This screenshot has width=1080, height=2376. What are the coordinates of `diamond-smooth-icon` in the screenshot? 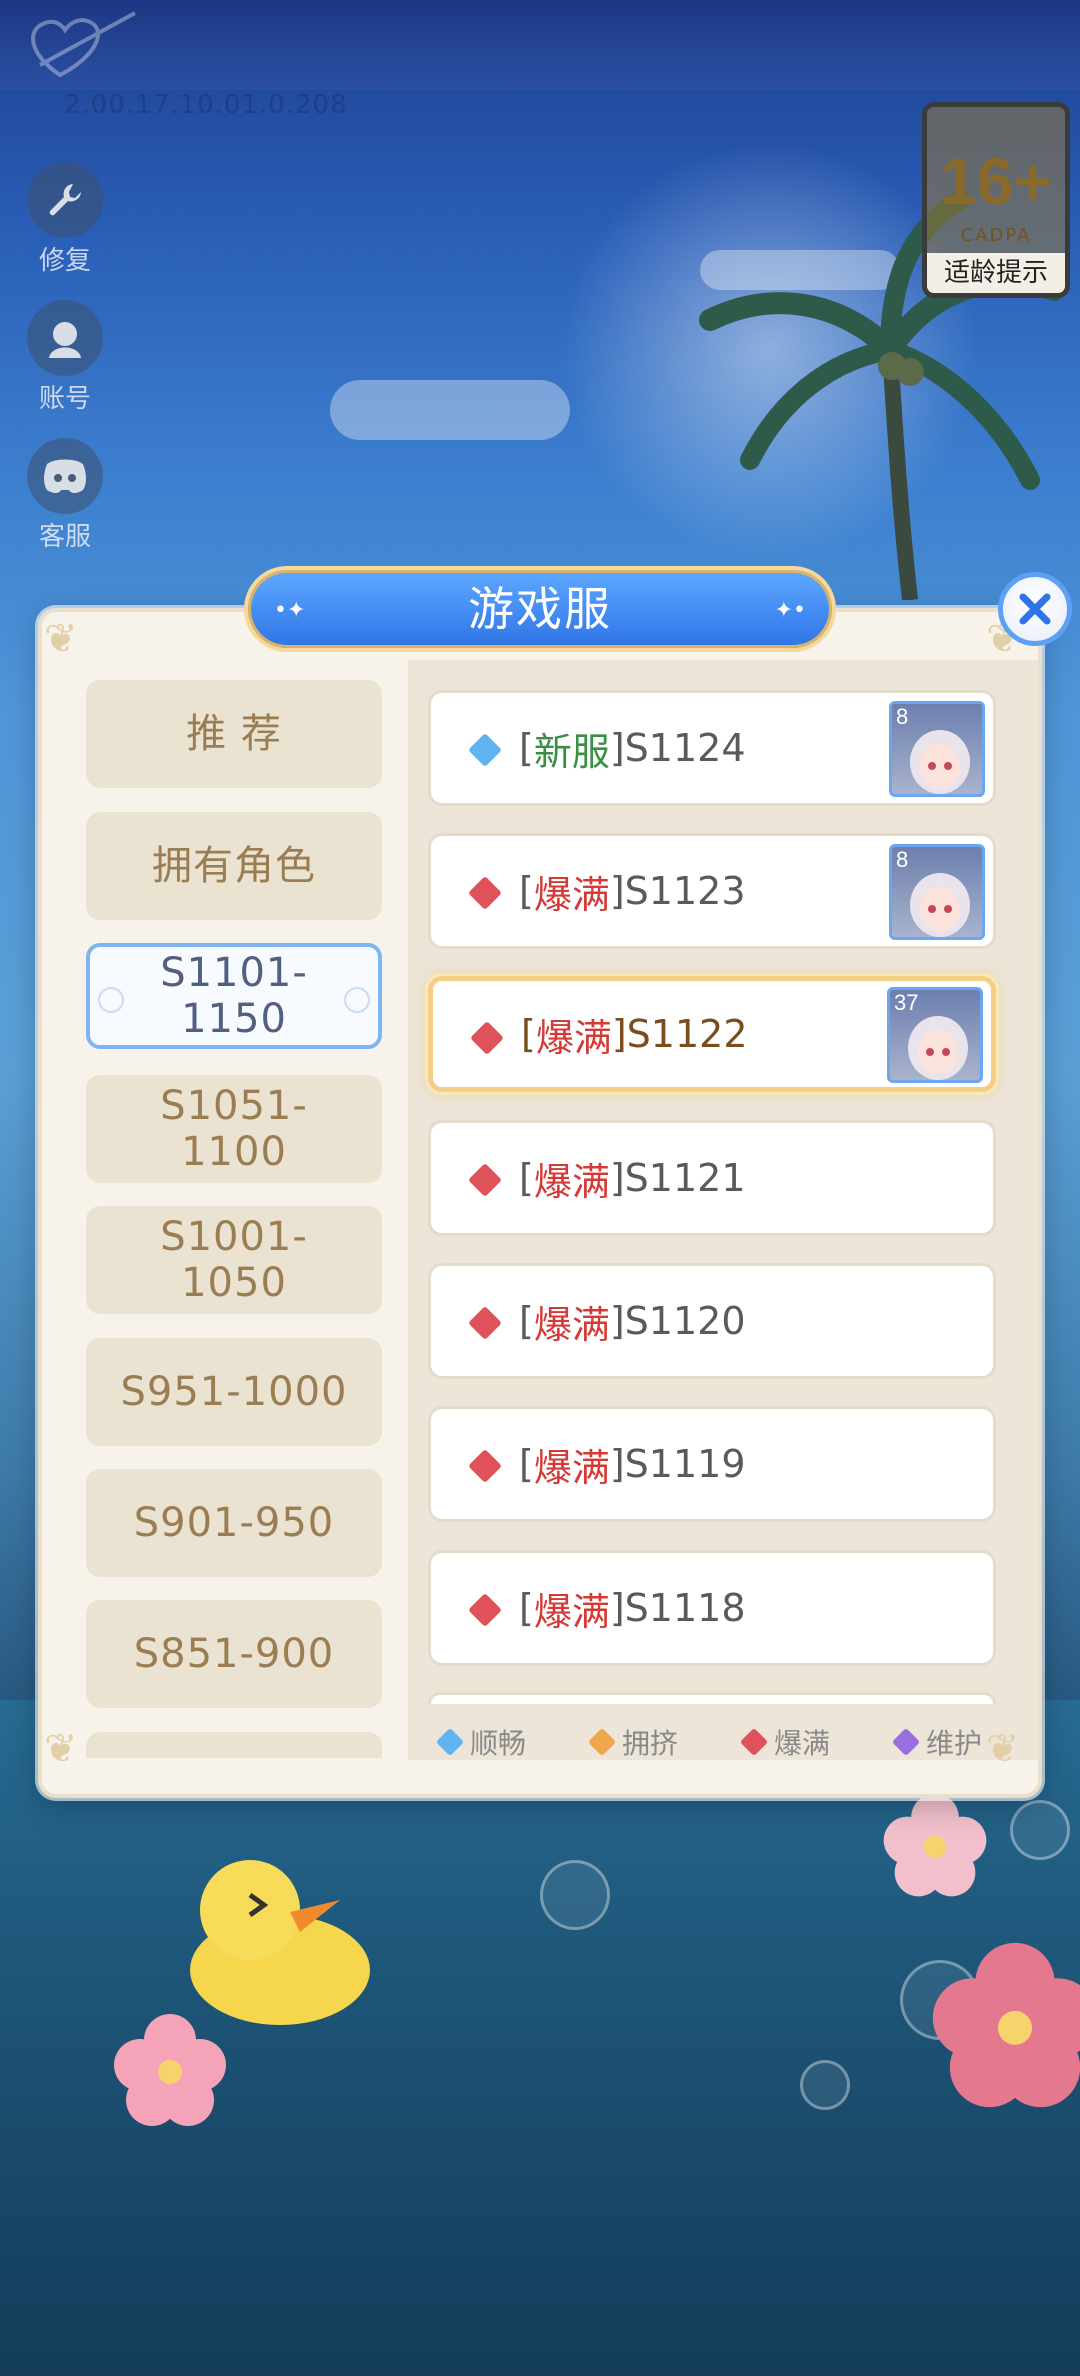 It's located at (450, 1742).